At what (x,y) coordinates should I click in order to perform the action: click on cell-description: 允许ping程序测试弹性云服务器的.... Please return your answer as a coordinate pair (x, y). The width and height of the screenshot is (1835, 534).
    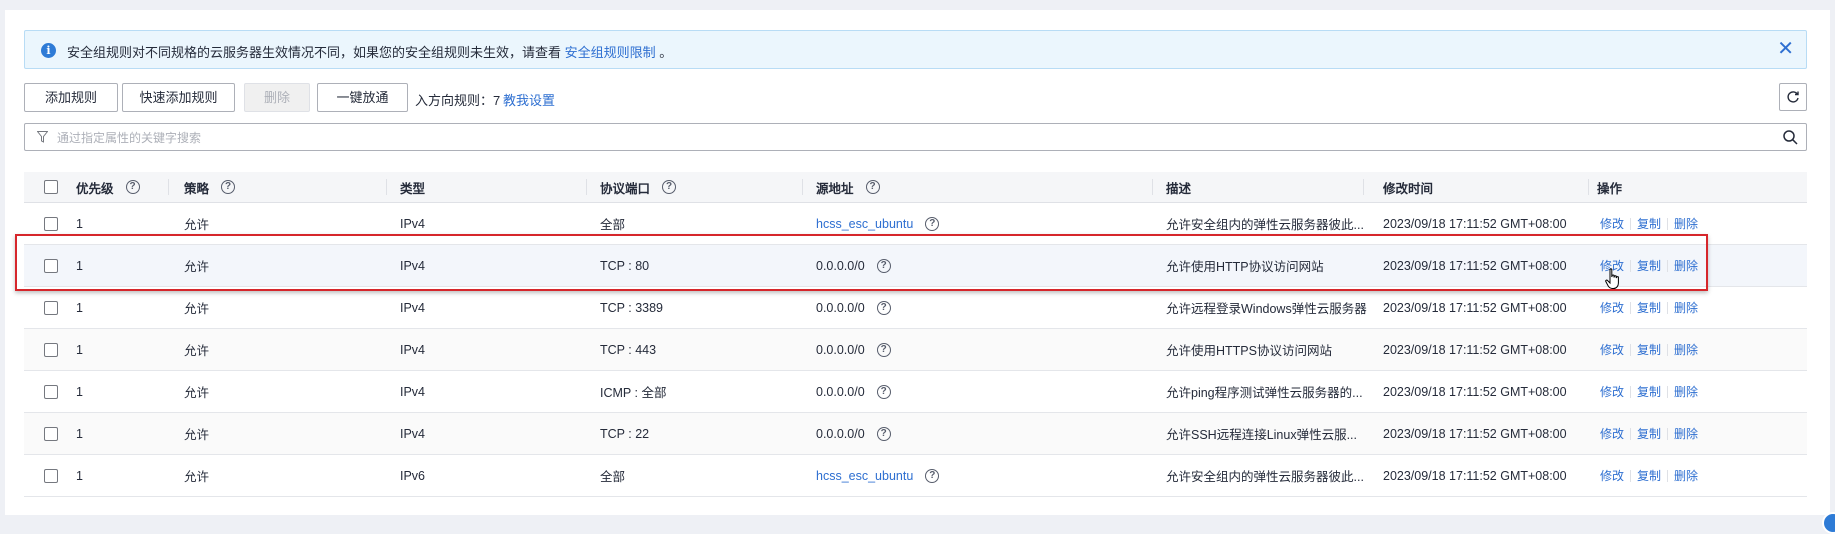
    Looking at the image, I should click on (1264, 391).